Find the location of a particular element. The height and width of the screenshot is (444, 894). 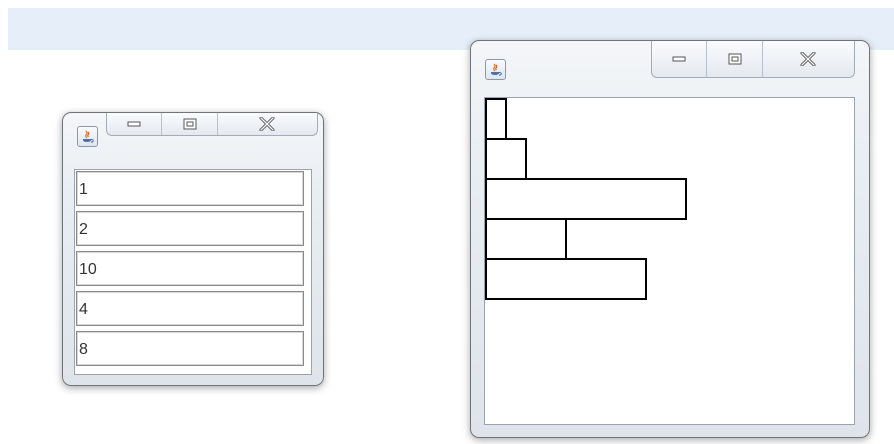

number-field-3: 10 is located at coordinates (190, 268).